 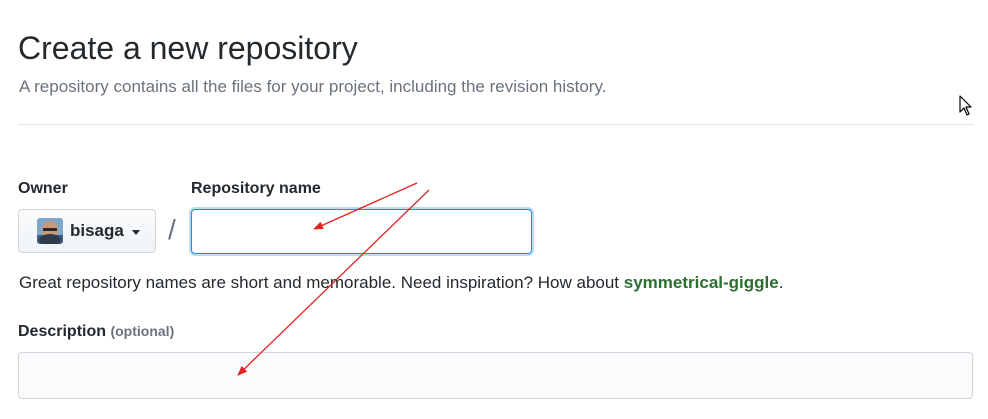 What do you see at coordinates (495, 375) in the screenshot?
I see `description-input` at bounding box center [495, 375].